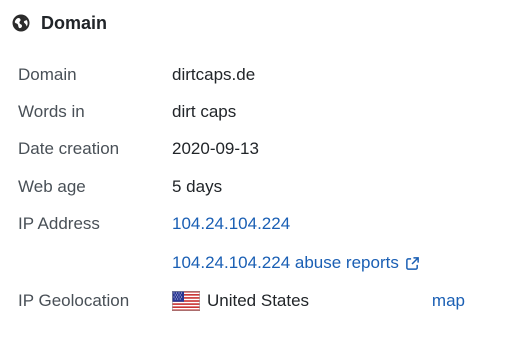 Image resolution: width=525 pixels, height=342 pixels. What do you see at coordinates (412, 263) in the screenshot?
I see `external-link-icon` at bounding box center [412, 263].